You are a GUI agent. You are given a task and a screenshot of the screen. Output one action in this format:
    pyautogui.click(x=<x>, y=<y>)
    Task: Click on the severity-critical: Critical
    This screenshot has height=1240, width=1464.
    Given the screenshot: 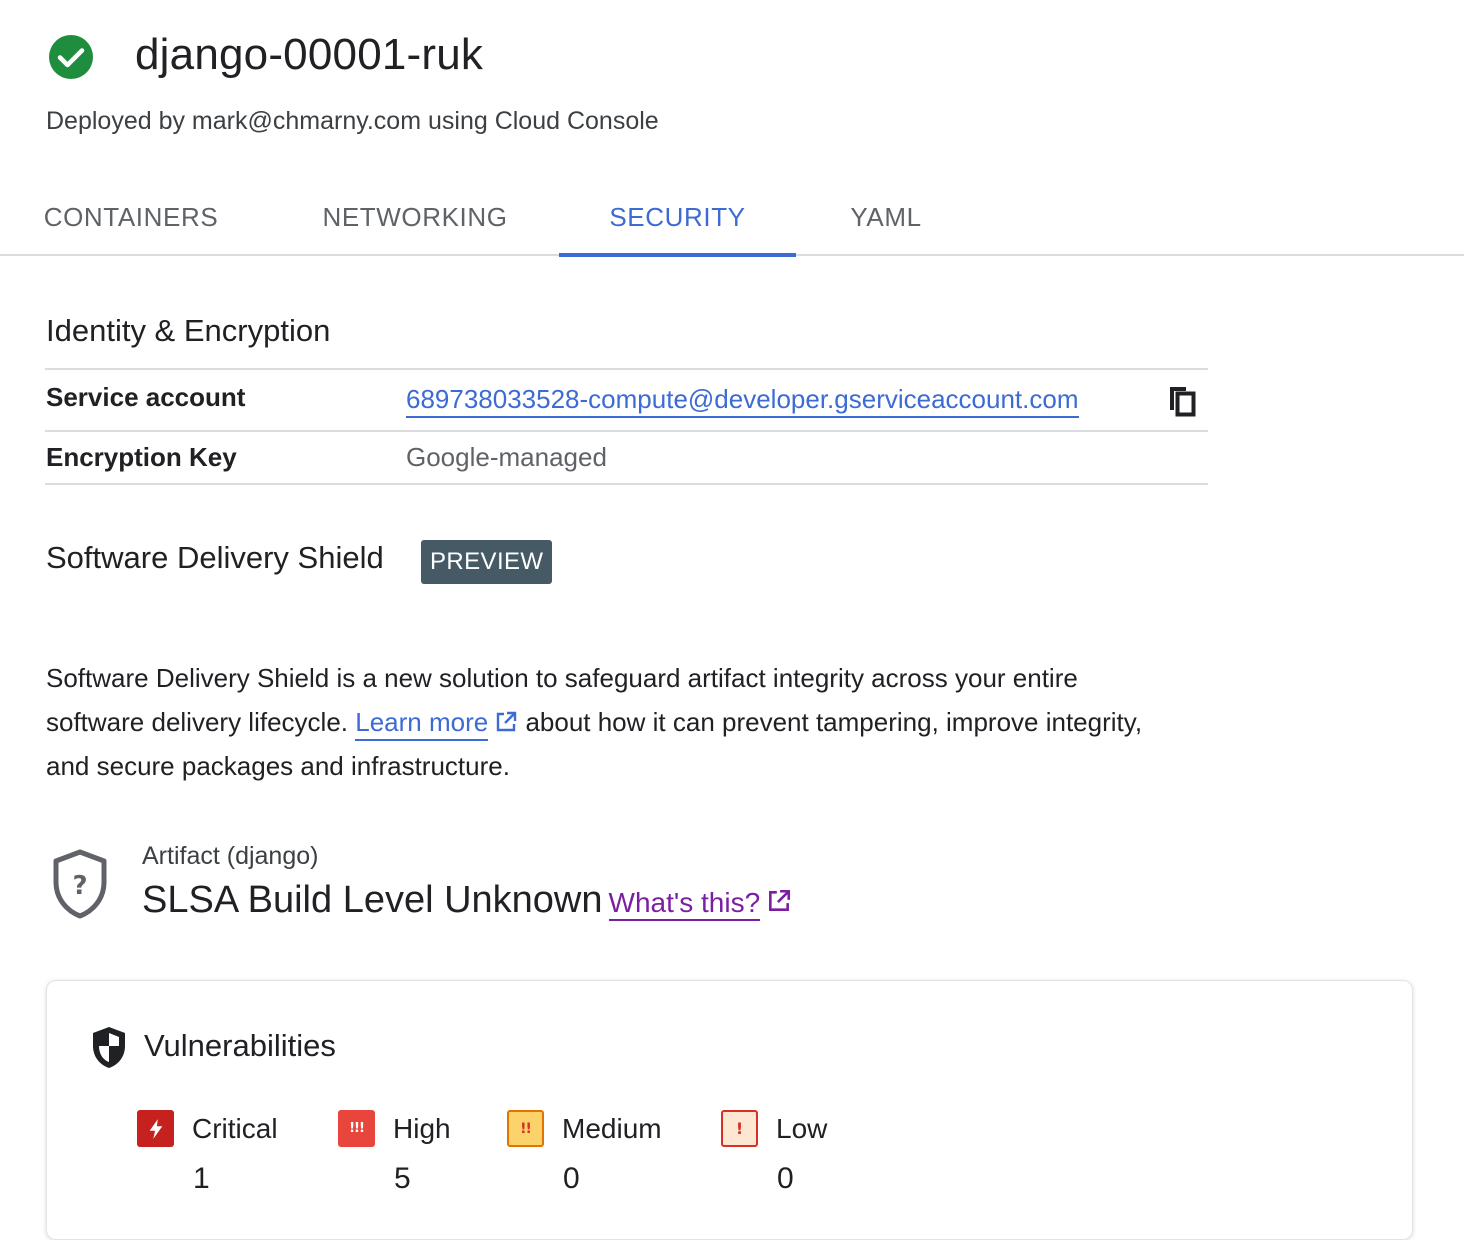 What is the action you would take?
    pyautogui.click(x=207, y=1128)
    